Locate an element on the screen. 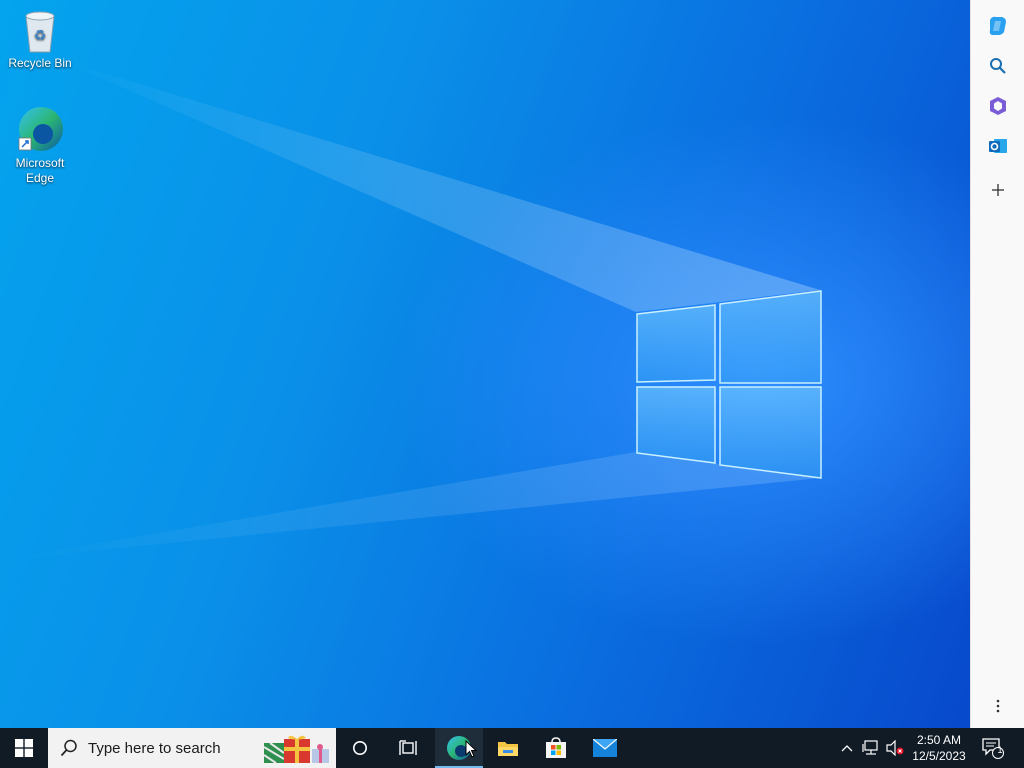 This screenshot has height=768, width=1024. sidebar-search-button is located at coordinates (998, 66).